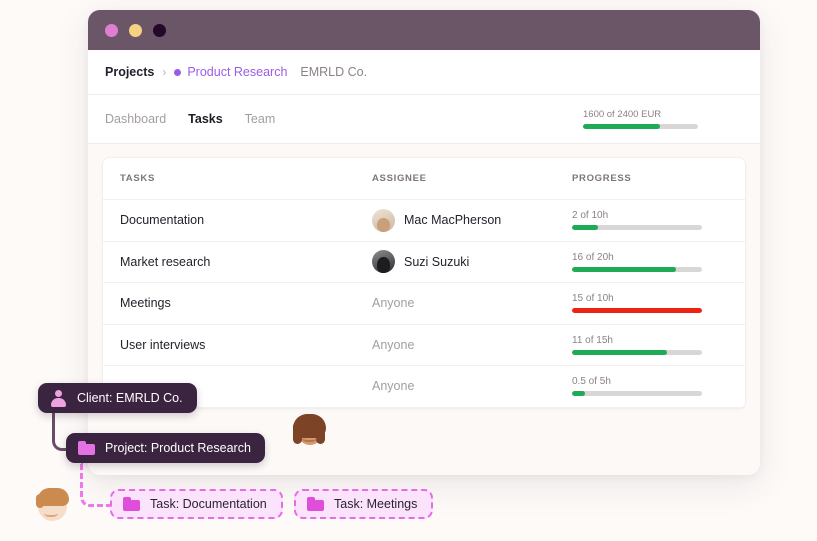 This screenshot has height=541, width=817. Describe the element at coordinates (622, 114) in the screenshot. I see `budget-label: 1600 of 2400 EUR` at that location.